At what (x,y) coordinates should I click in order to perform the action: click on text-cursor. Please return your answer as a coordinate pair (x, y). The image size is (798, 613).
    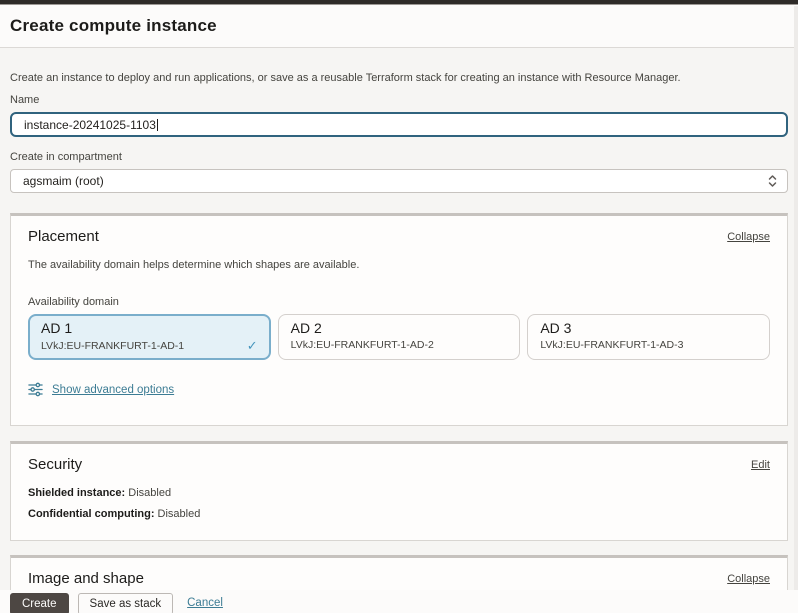
    Looking at the image, I should click on (157, 124).